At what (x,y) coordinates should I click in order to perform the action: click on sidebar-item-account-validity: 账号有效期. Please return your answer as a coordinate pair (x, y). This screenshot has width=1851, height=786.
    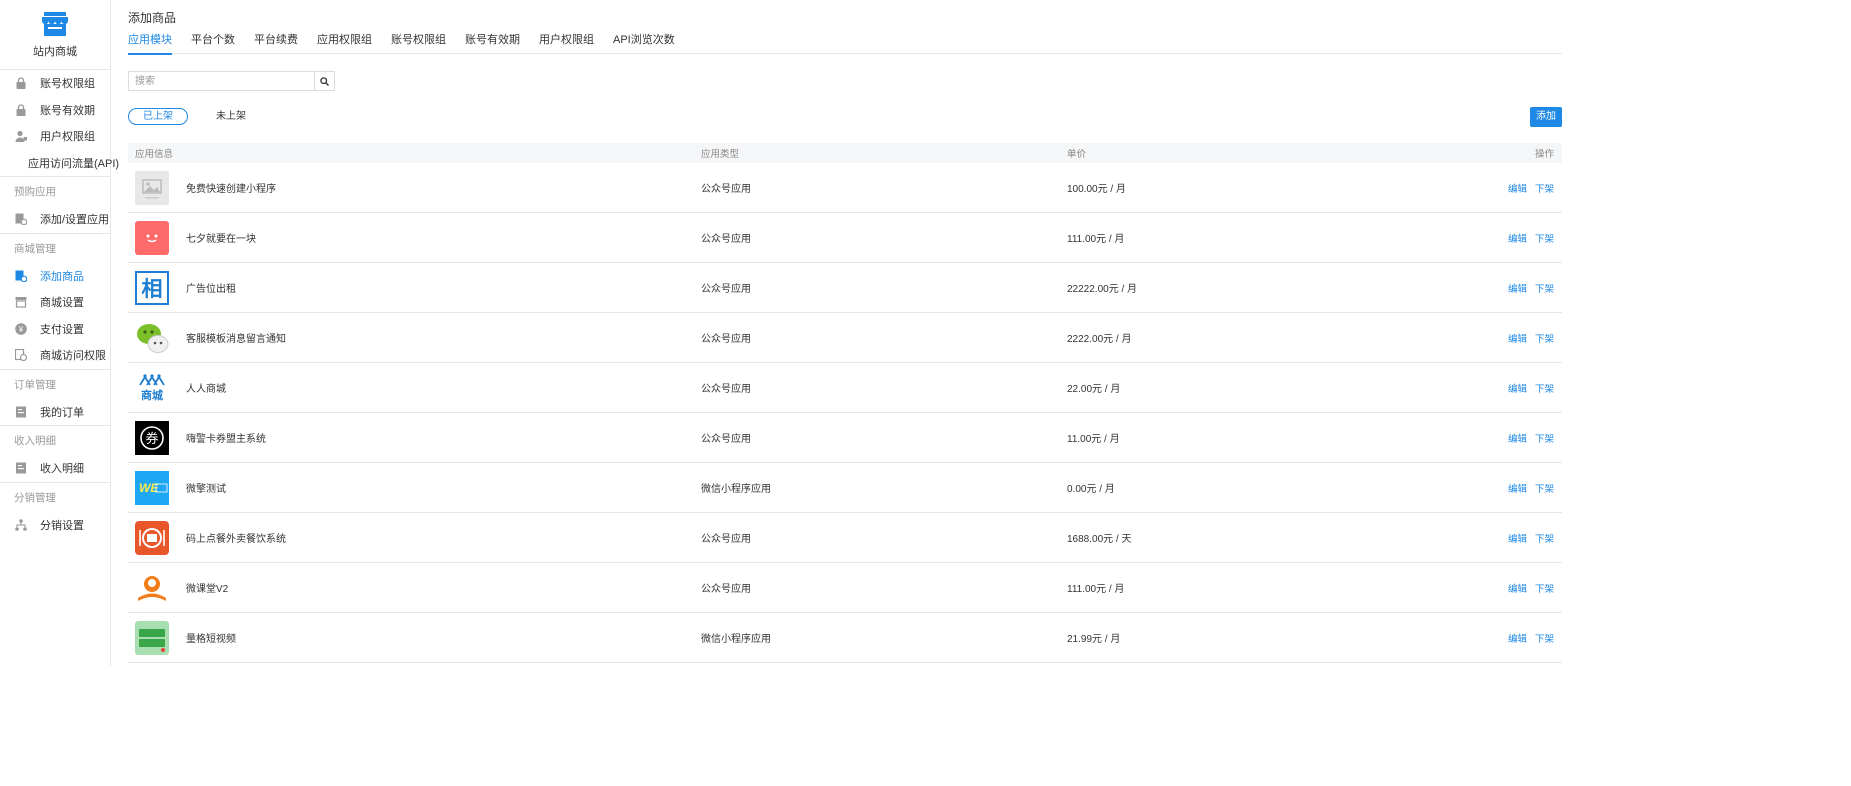
    Looking at the image, I should click on (55, 110).